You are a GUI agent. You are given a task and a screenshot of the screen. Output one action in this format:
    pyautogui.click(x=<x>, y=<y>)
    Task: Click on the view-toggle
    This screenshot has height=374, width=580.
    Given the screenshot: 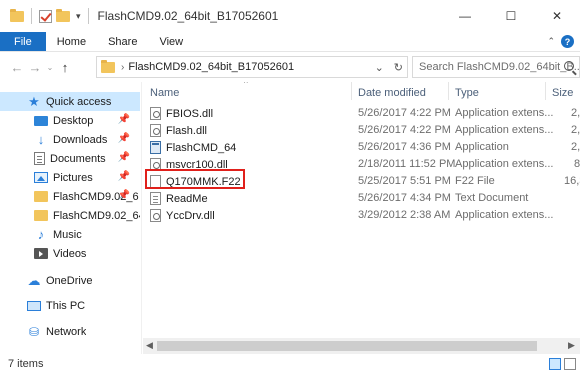 What is the action you would take?
    pyautogui.click(x=562, y=364)
    